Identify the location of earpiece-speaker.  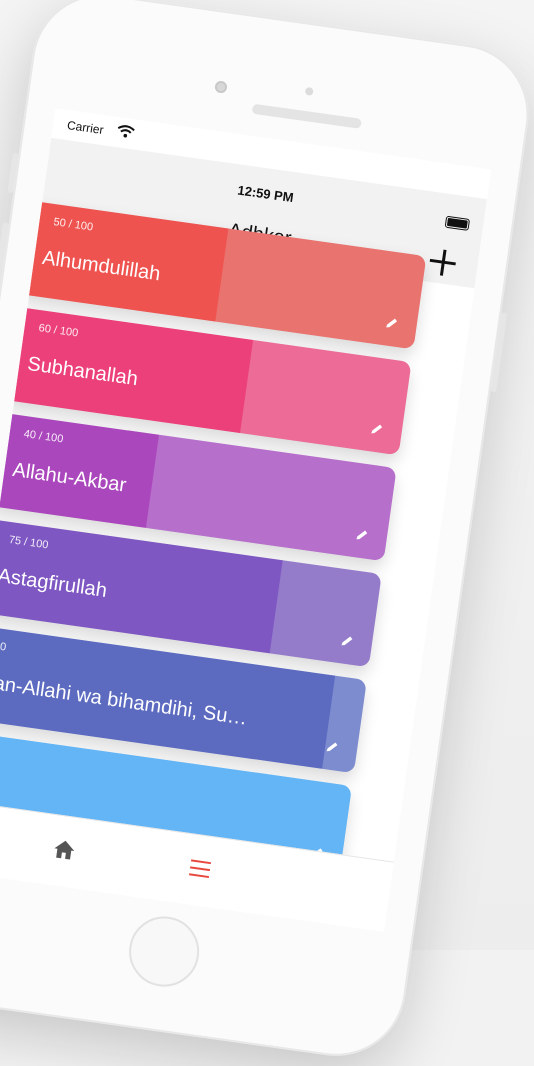
(306, 116).